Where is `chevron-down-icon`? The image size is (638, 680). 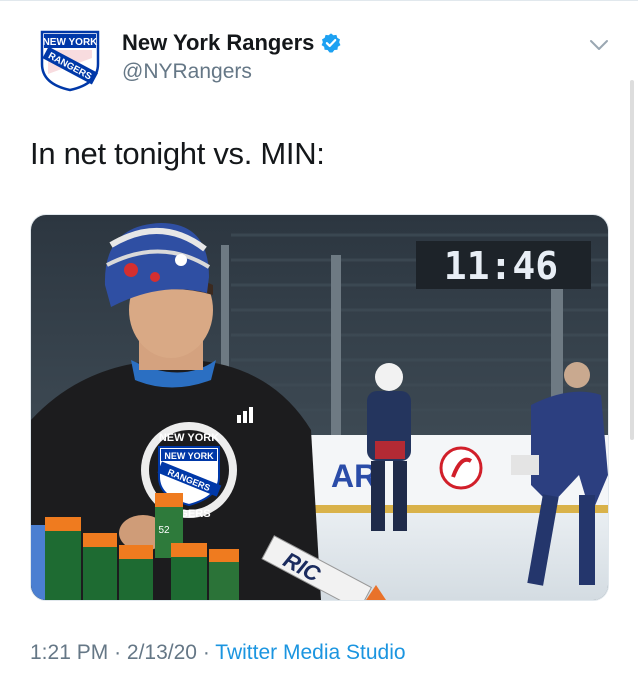 chevron-down-icon is located at coordinates (599, 45).